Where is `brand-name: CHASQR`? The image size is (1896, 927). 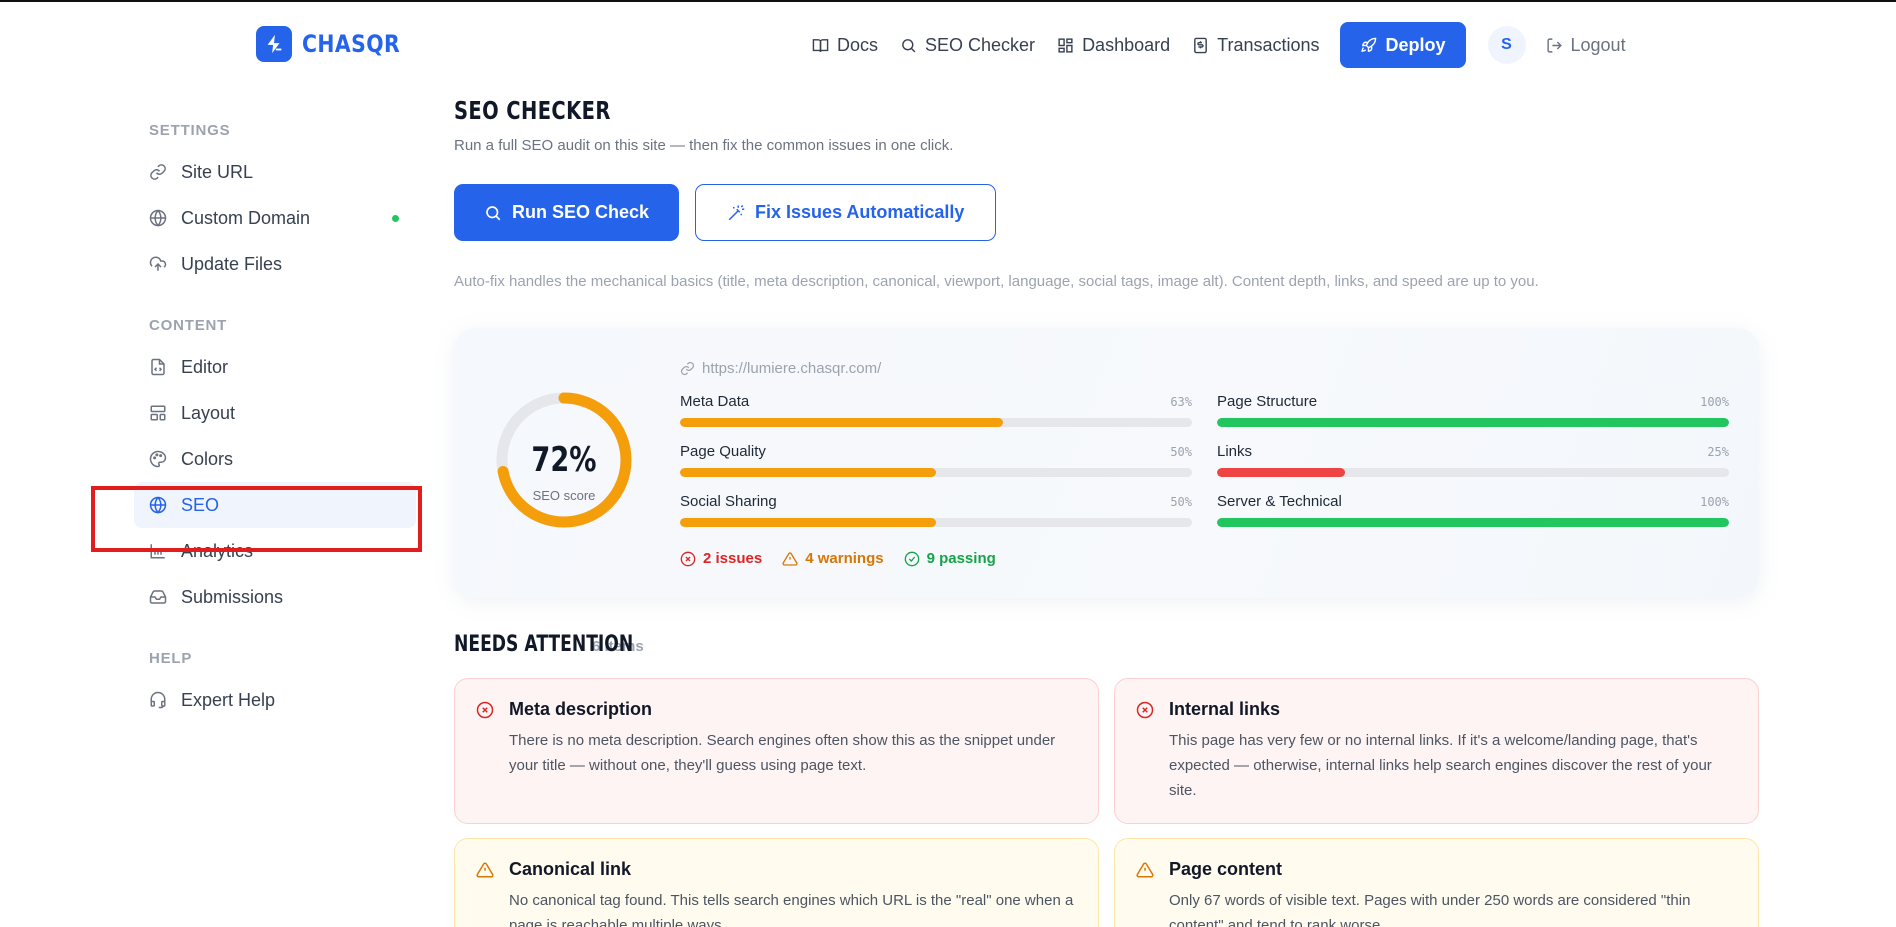 brand-name: CHASQR is located at coordinates (351, 44).